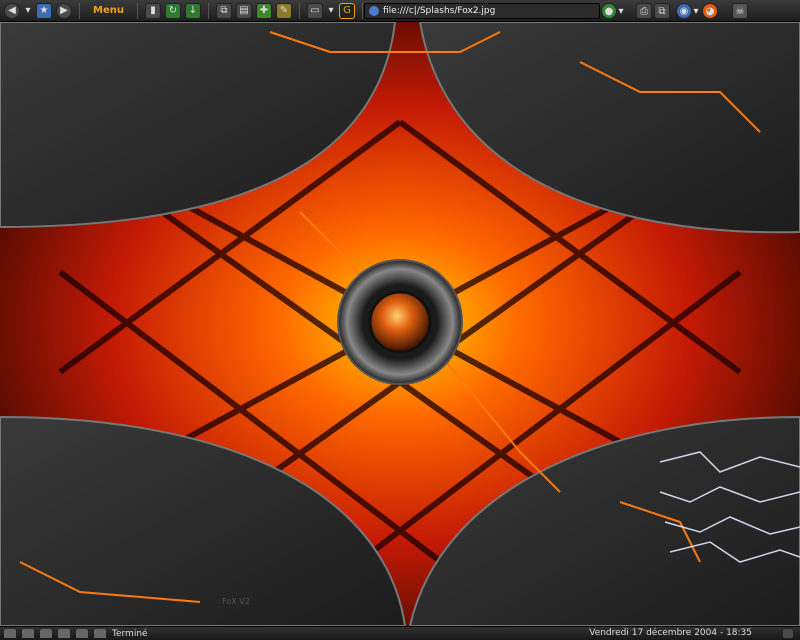  I want to click on firefox-icon: ◕, so click(710, 11).